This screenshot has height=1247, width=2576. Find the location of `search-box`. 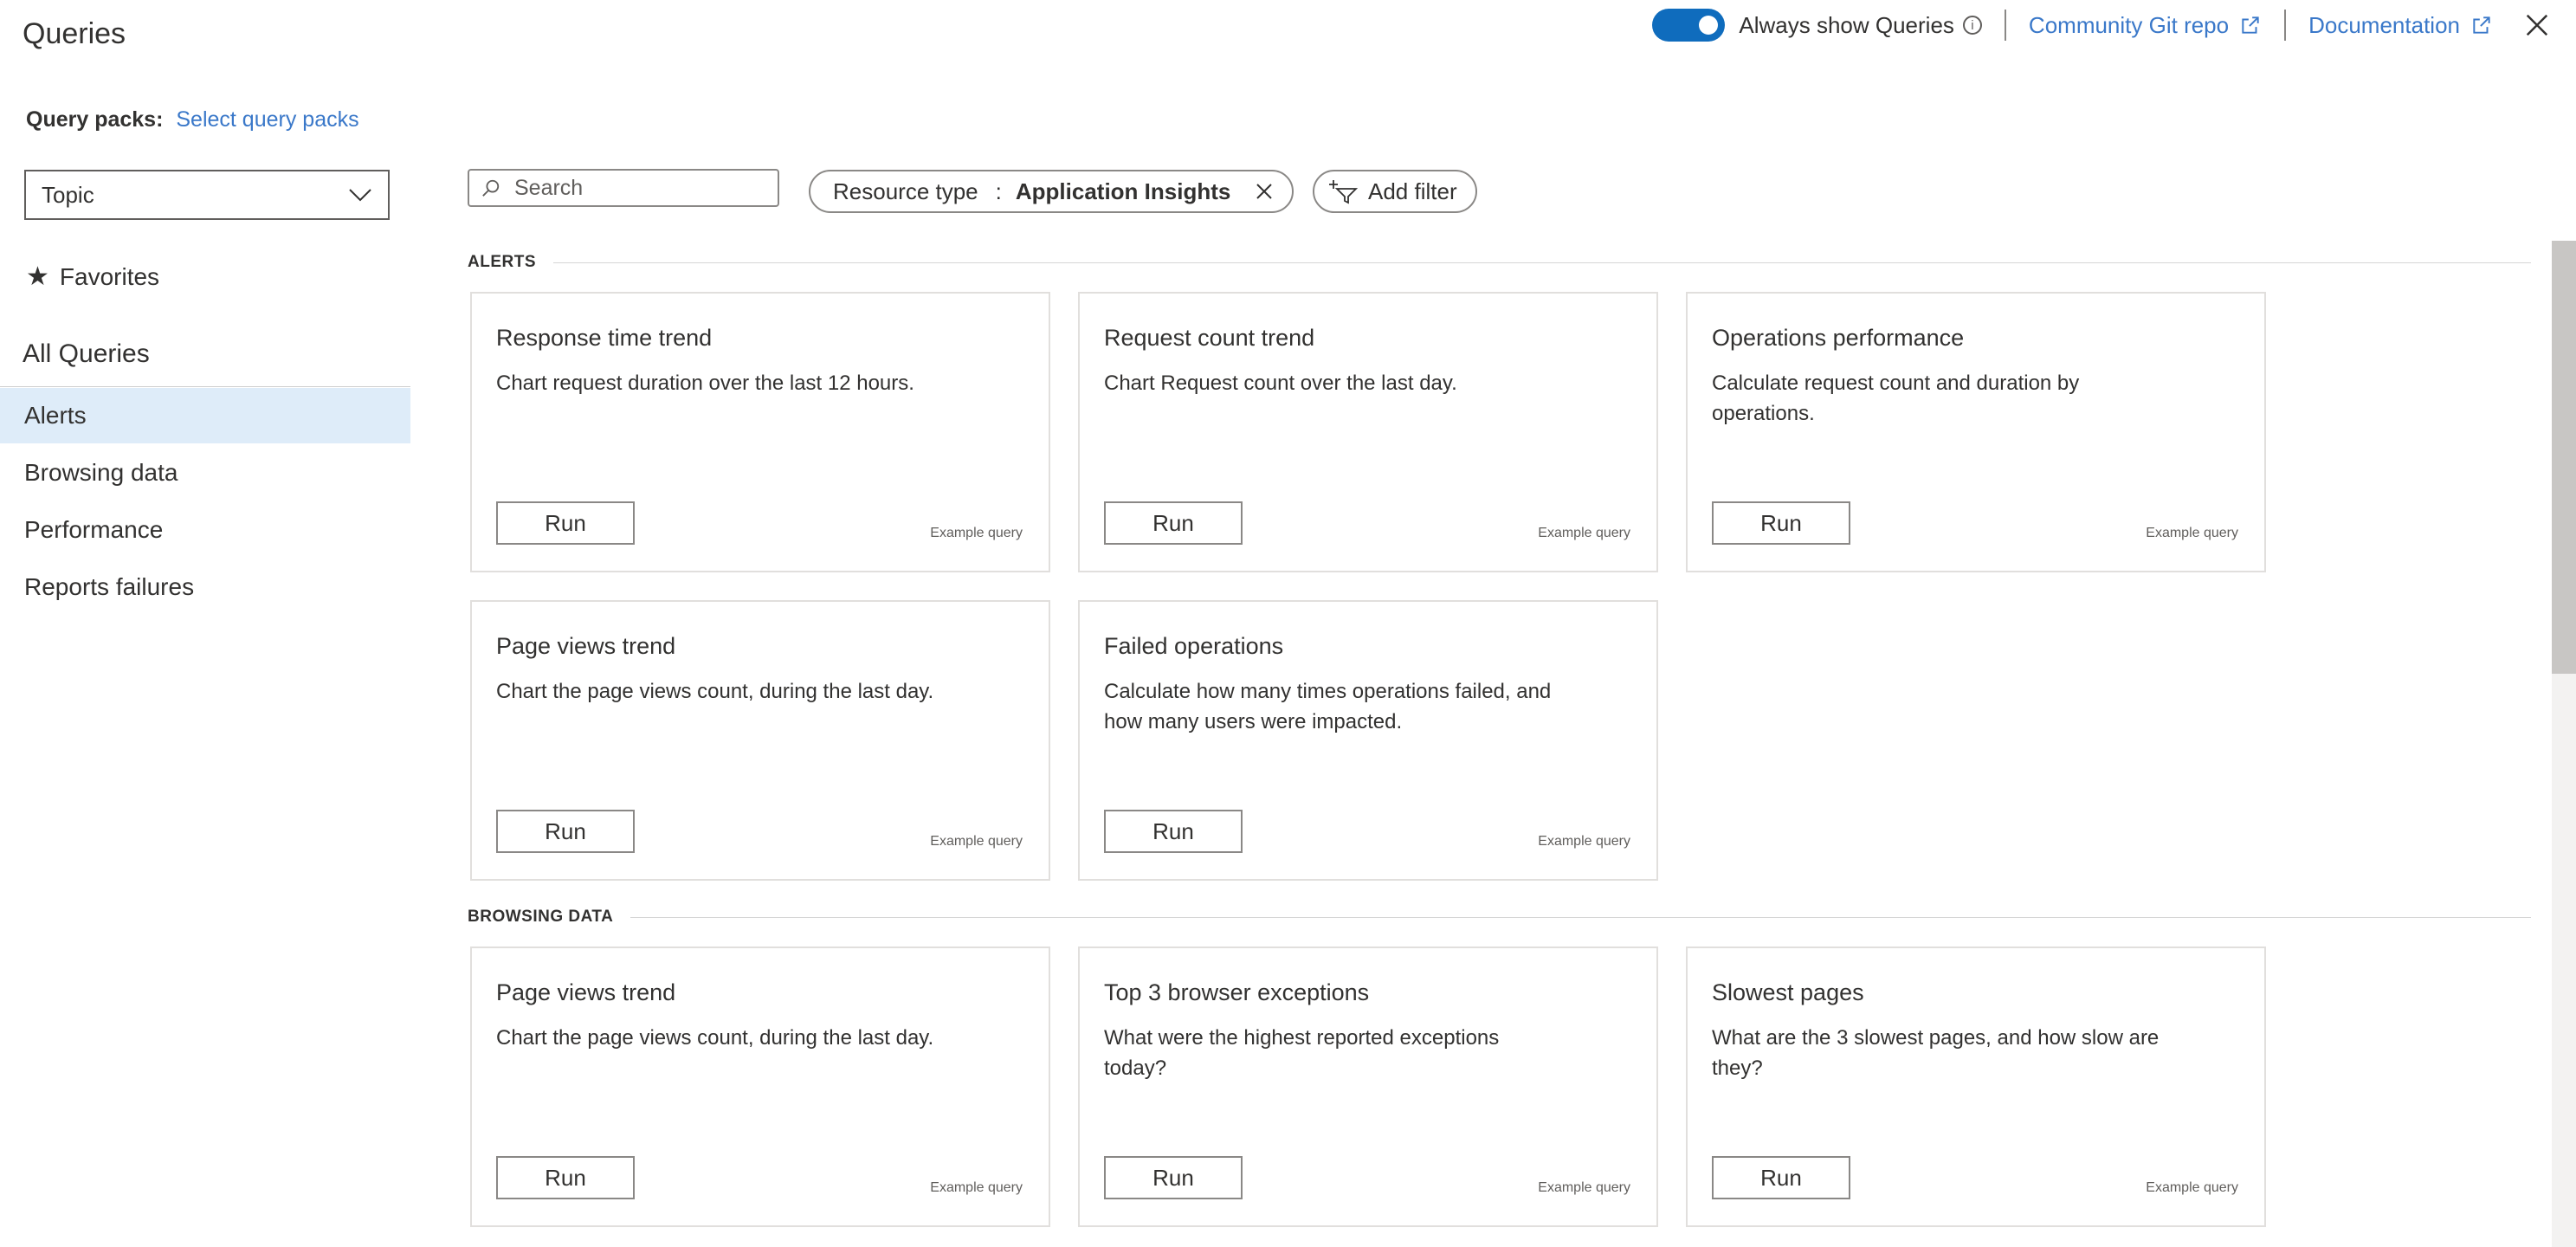

search-box is located at coordinates (623, 188).